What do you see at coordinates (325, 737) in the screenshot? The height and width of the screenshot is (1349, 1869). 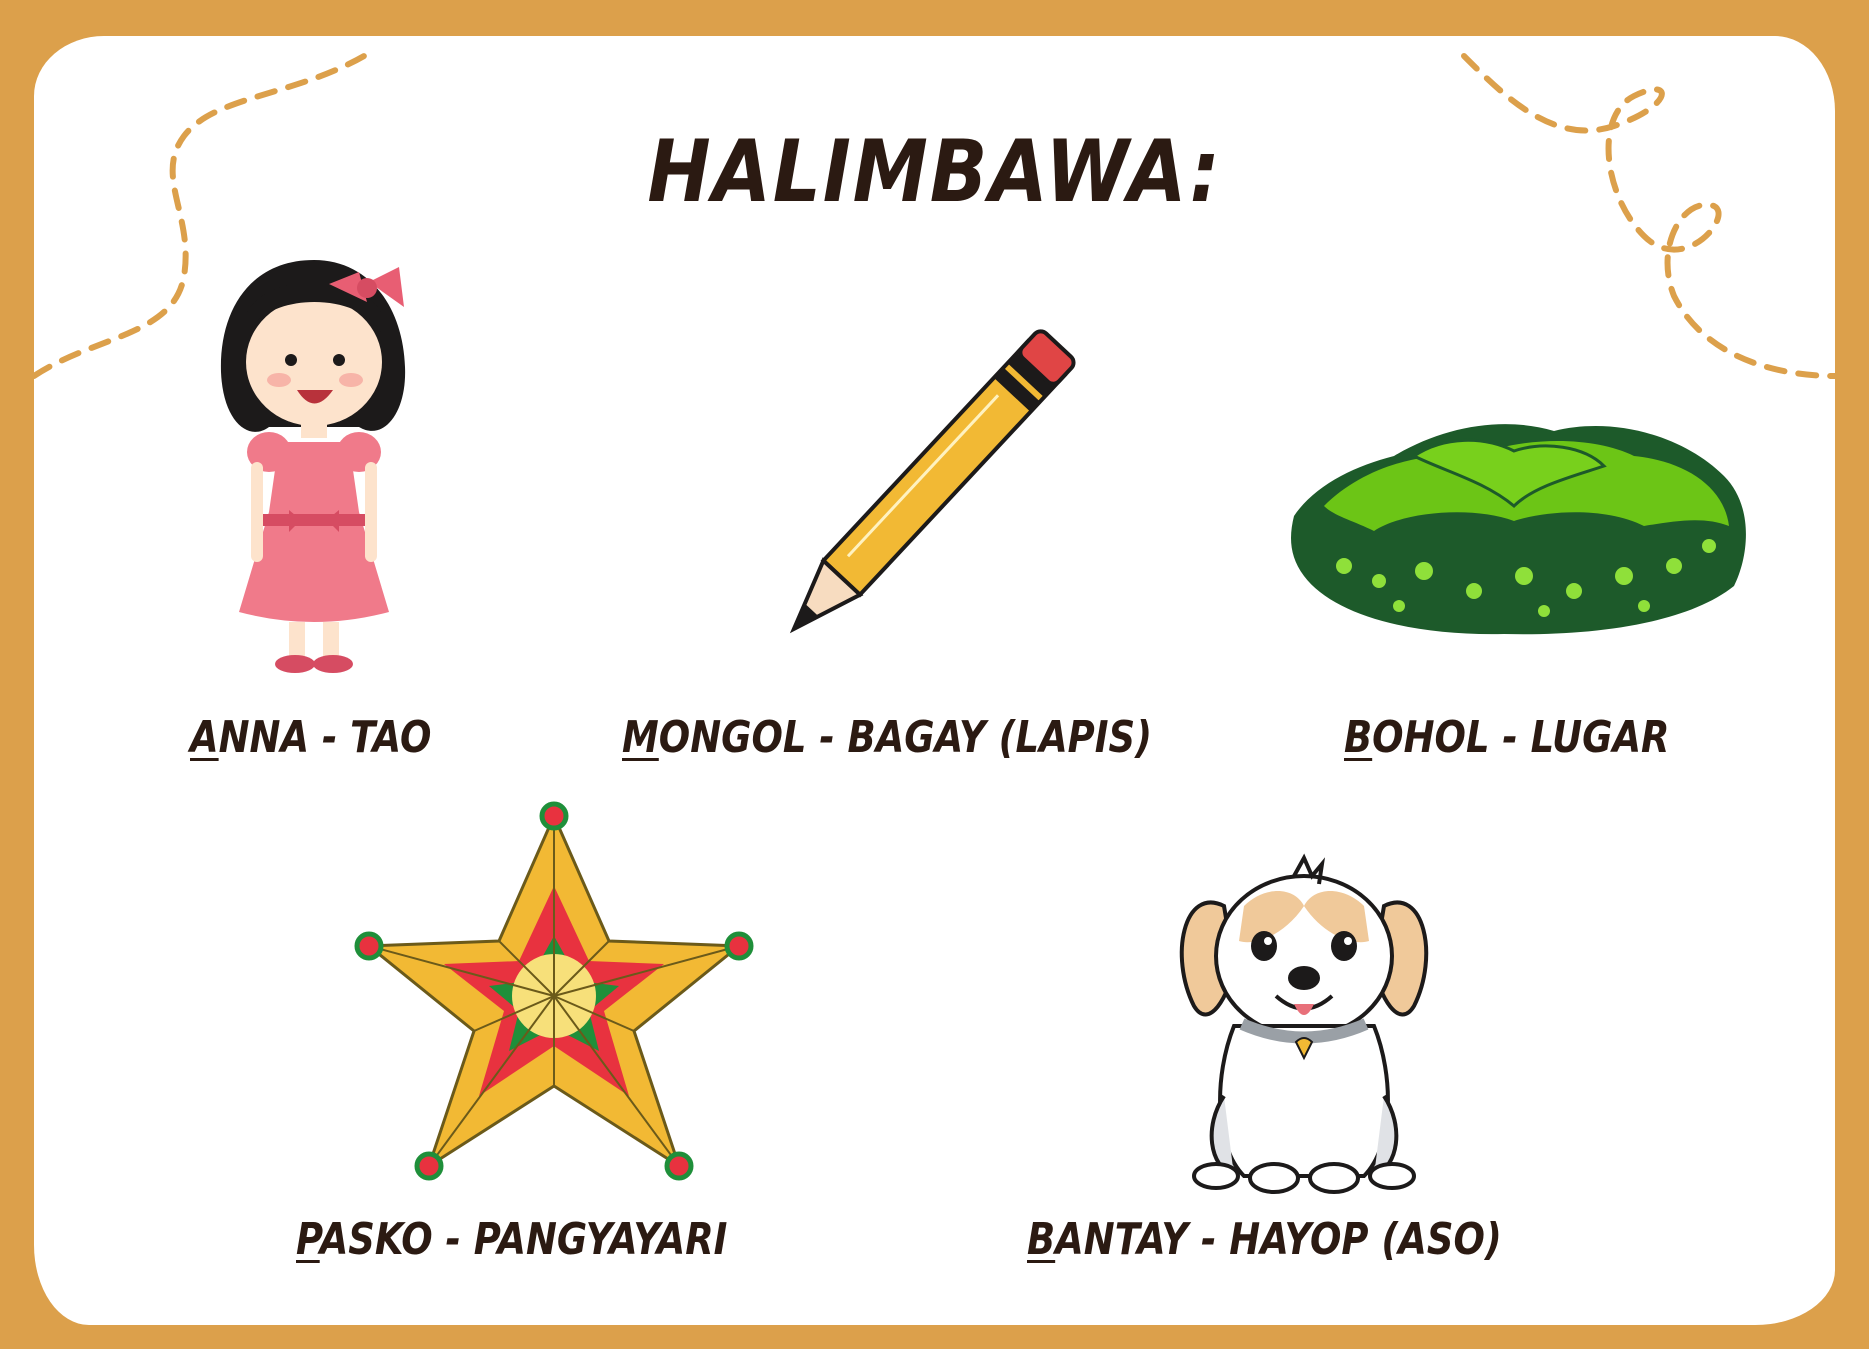 I see `label-rest: NNA - TAO` at bounding box center [325, 737].